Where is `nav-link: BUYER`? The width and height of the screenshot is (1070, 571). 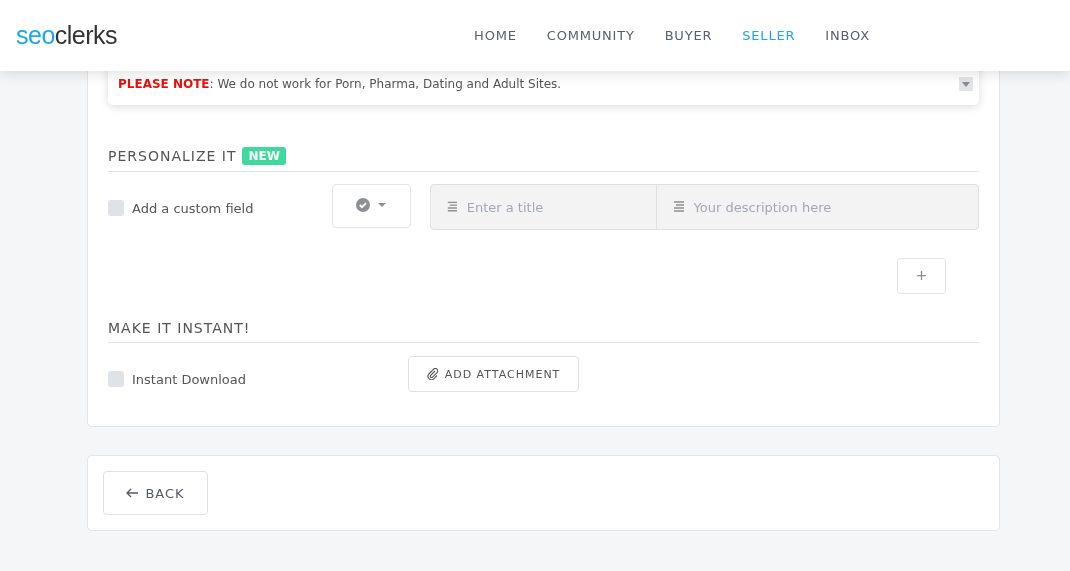 nav-link: BUYER is located at coordinates (688, 35).